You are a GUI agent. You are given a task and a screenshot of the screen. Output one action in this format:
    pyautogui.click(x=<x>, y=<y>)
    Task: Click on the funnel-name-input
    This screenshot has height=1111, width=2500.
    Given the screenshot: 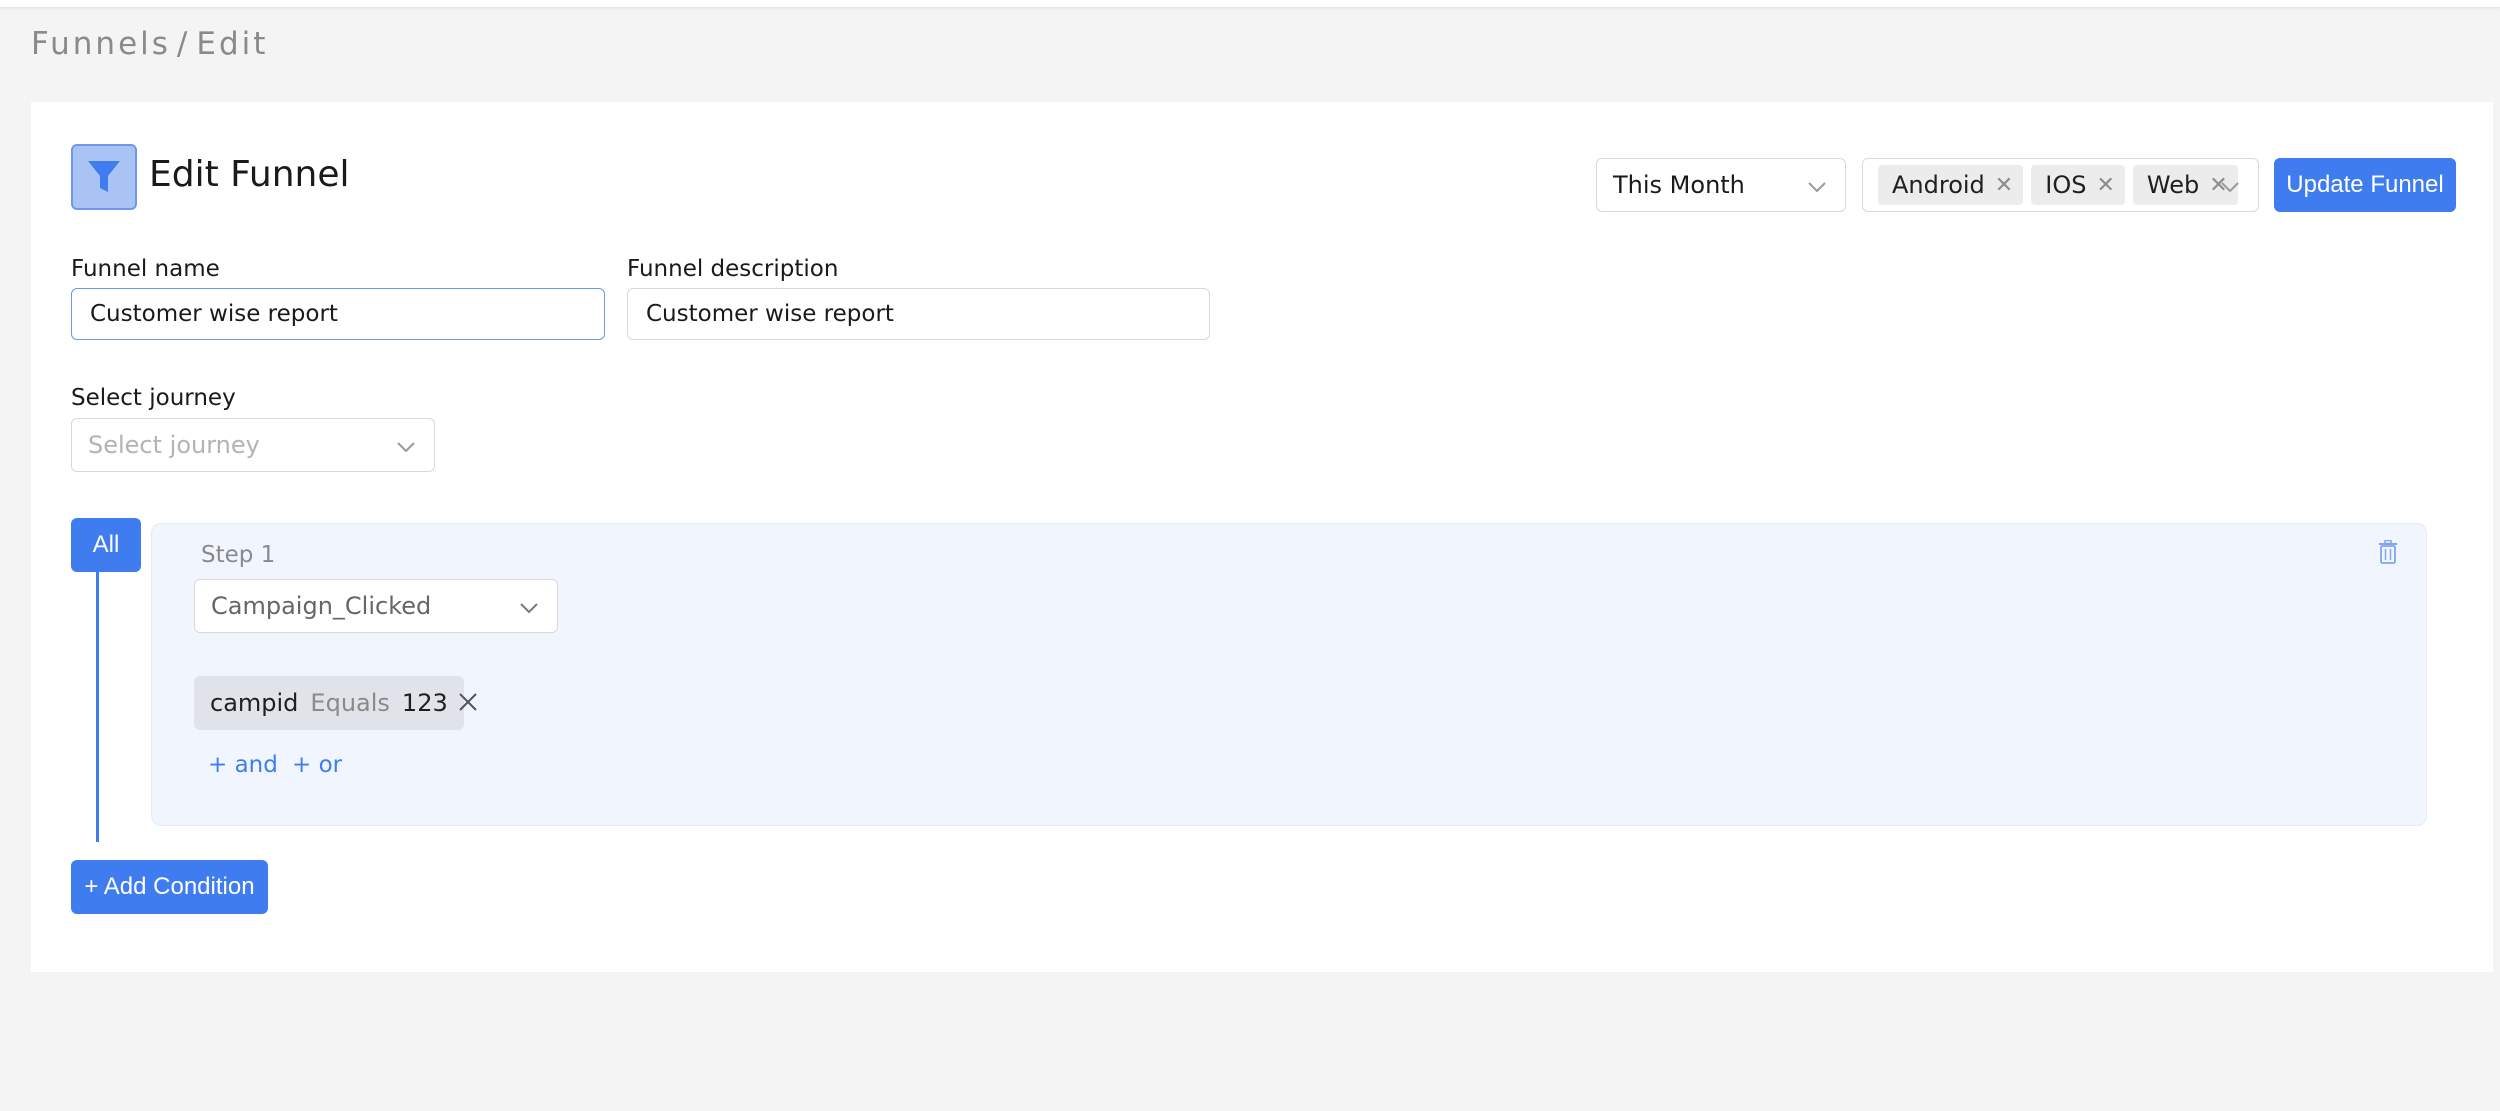 What is the action you would take?
    pyautogui.click(x=338, y=314)
    